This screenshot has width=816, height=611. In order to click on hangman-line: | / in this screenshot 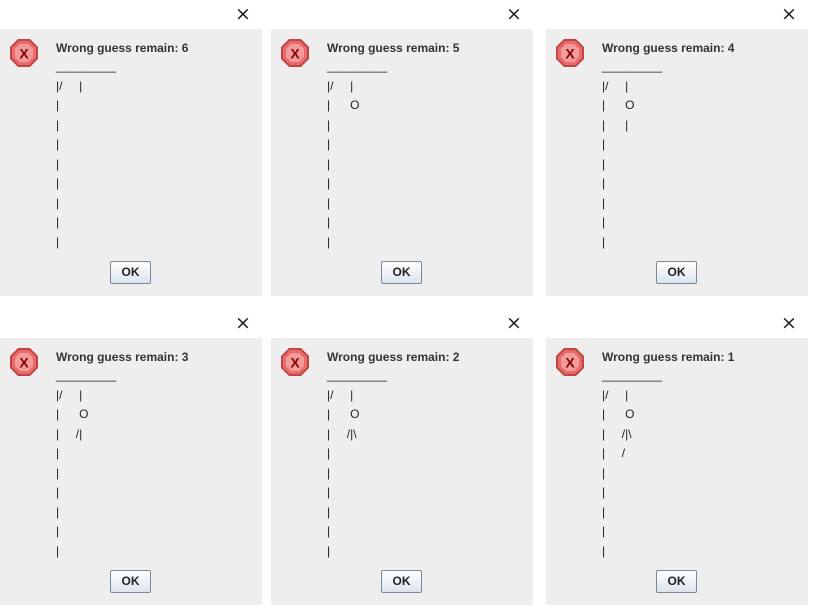, I will do `click(614, 453)`.